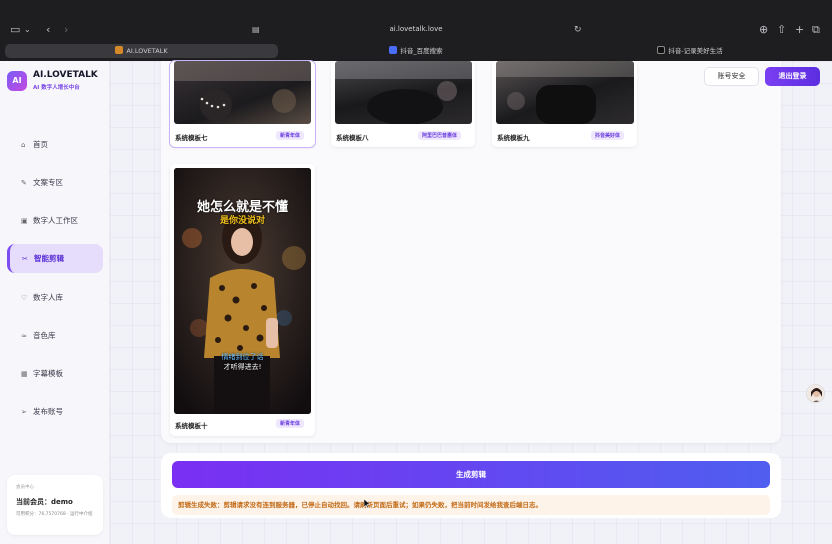  What do you see at coordinates (367, 503) in the screenshot?
I see `mouse-cursor-icon` at bounding box center [367, 503].